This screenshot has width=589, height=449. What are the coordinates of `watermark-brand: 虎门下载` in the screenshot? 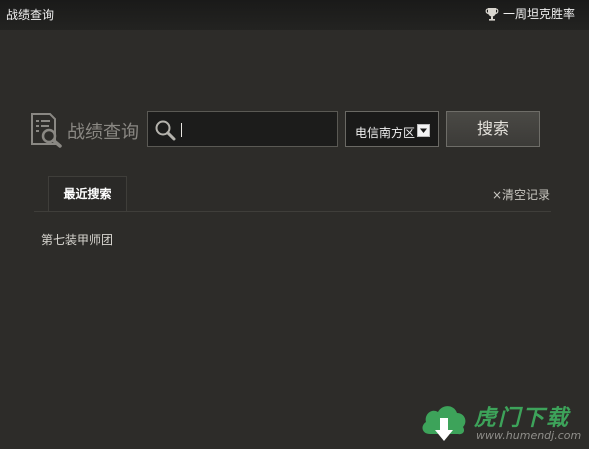 It's located at (522, 418).